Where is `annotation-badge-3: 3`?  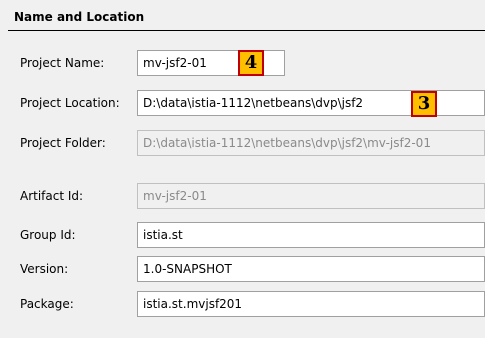
annotation-badge-3: 3 is located at coordinates (424, 104).